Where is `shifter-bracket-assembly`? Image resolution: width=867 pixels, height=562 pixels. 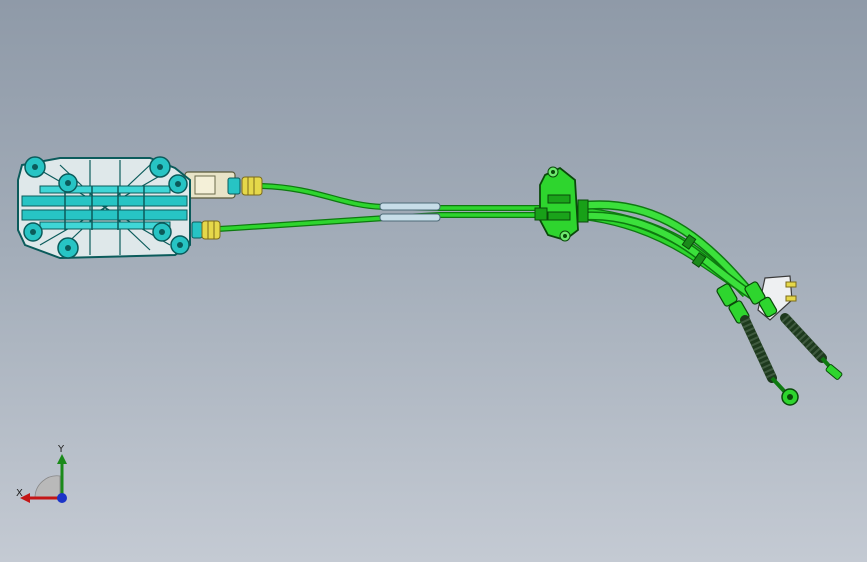
shifter-bracket-assembly is located at coordinates (140, 208).